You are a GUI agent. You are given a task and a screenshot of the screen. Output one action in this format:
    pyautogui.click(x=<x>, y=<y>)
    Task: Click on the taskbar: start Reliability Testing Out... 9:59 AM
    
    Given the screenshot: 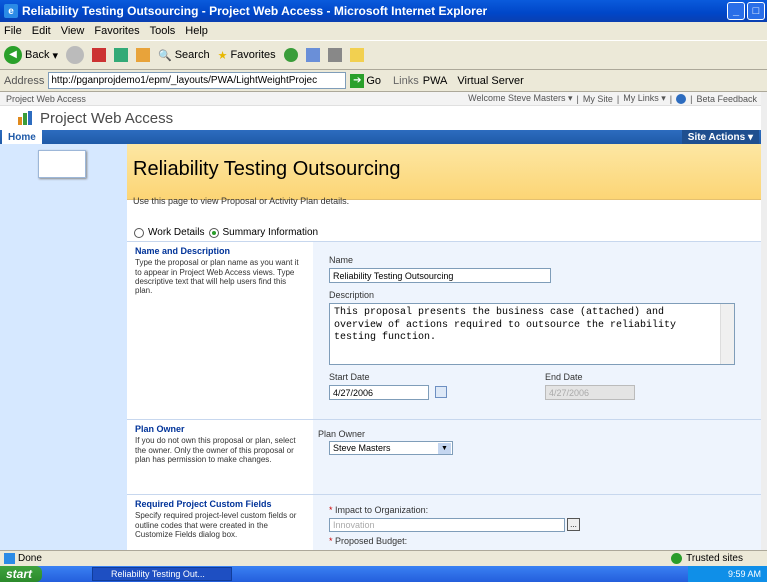 What is the action you would take?
    pyautogui.click(x=383, y=574)
    